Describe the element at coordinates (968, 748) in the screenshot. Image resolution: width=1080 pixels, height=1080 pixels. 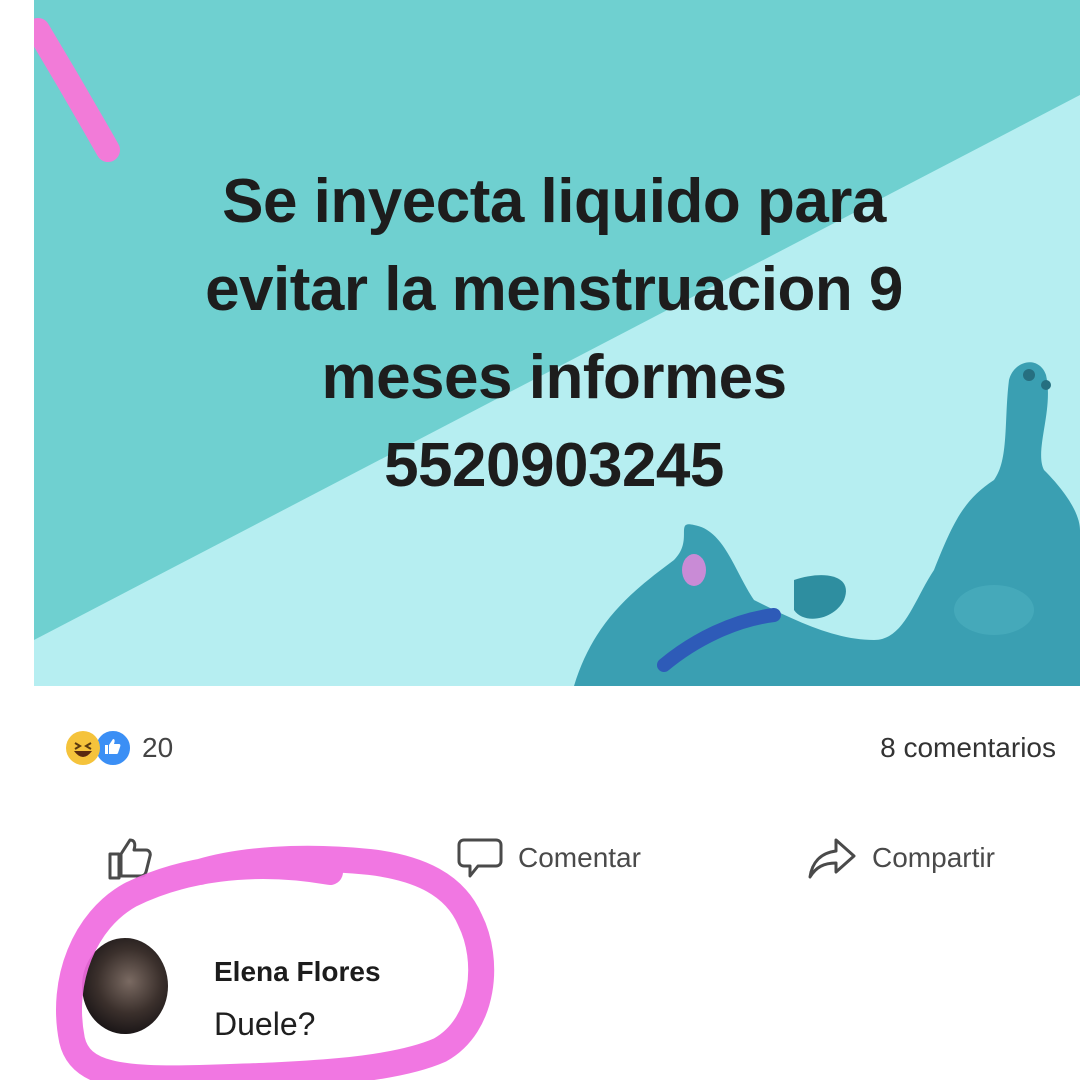
I see `comments-count-link: 8 comentarios` at that location.